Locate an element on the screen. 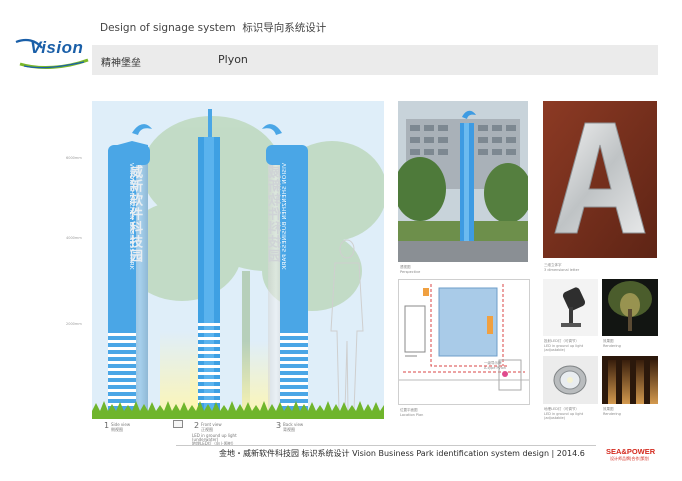  scale-label: 2000mm is located at coordinates (74, 324).